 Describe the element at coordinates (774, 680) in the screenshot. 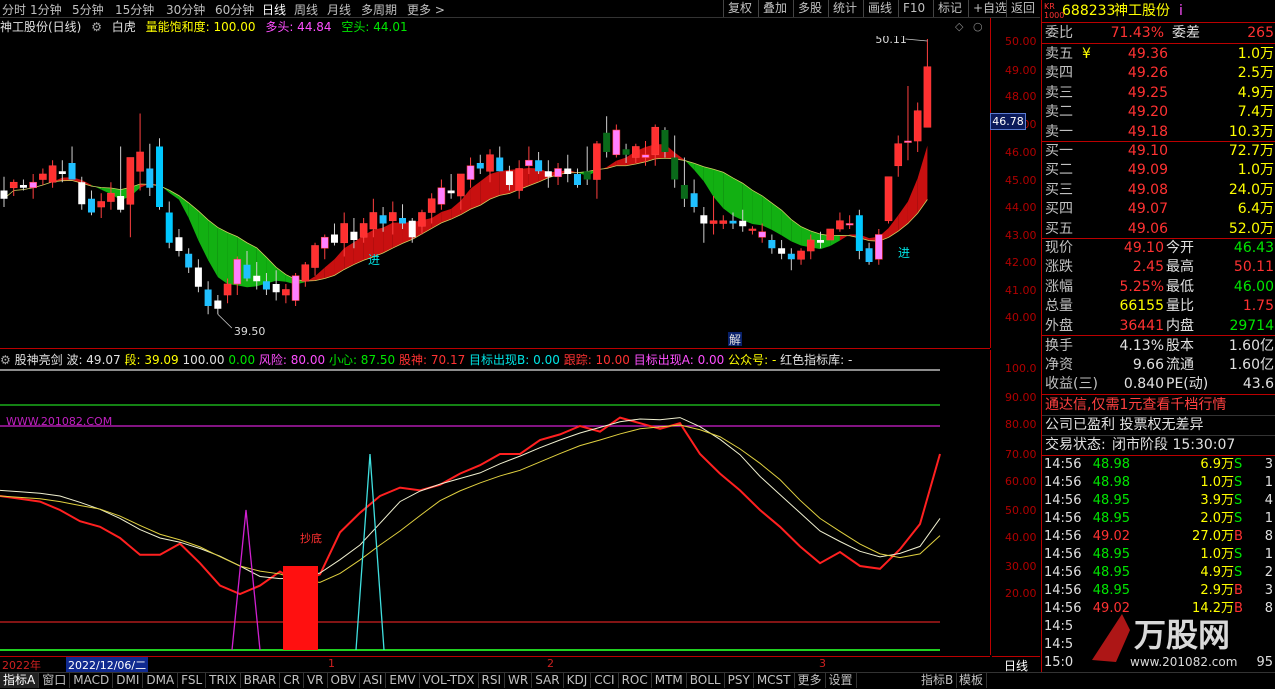

I see `tab-mcst: MCST` at that location.